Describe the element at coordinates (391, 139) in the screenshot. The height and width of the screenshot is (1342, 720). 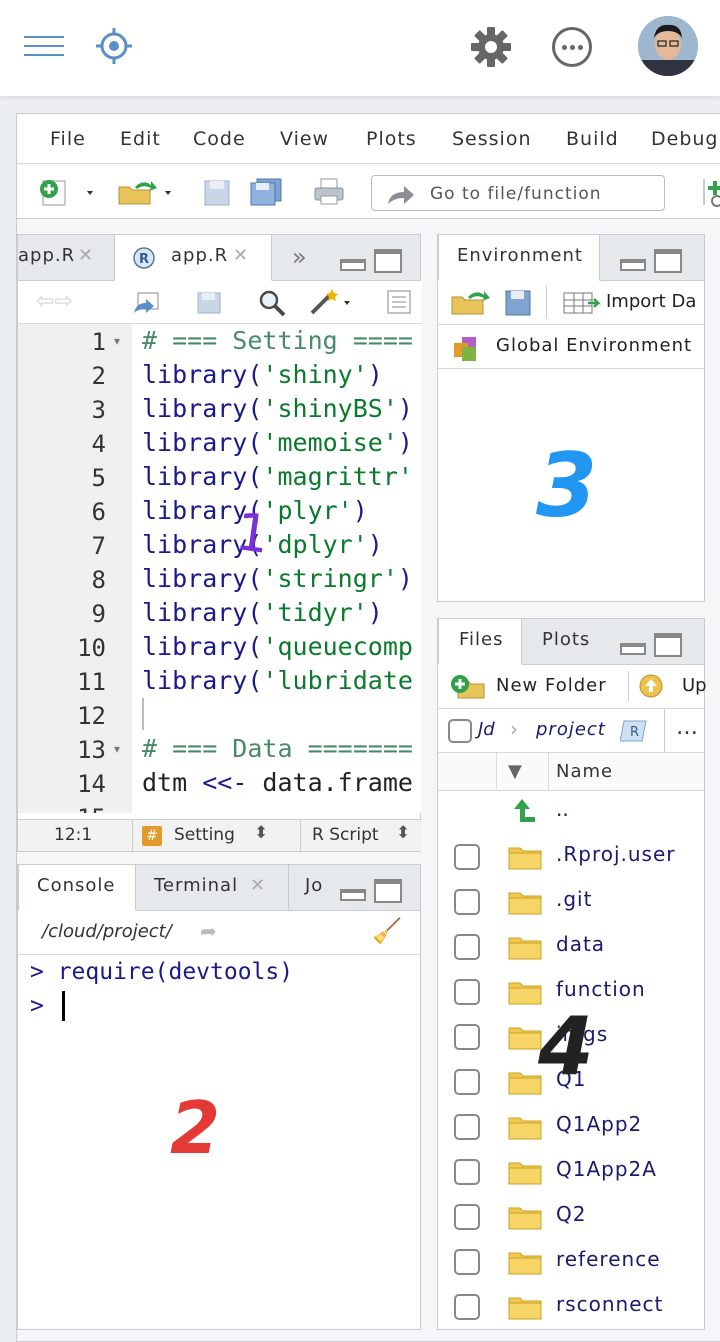
I see `menu-plots: Plots` at that location.